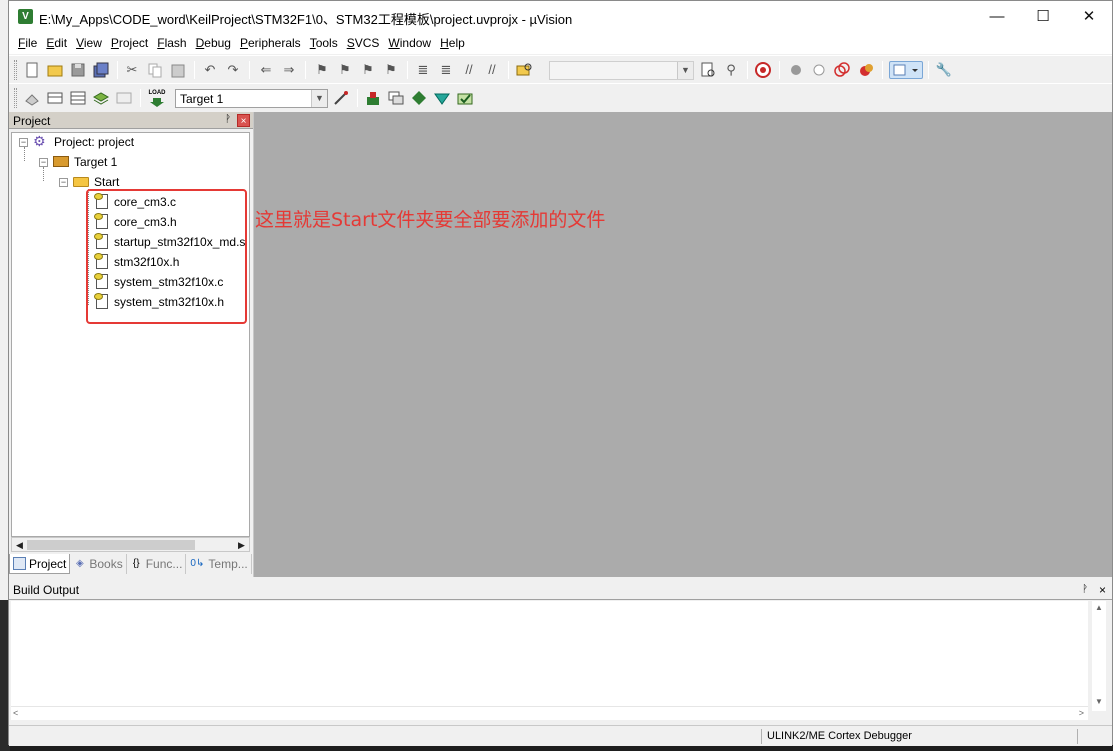 The height and width of the screenshot is (751, 1113). I want to click on build-output-vscroll: ▲ ▼, so click(1099, 656).